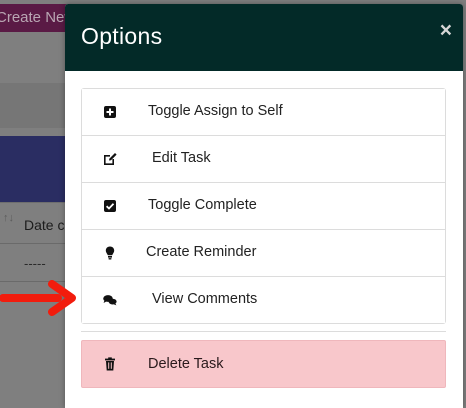  What do you see at coordinates (181, 158) in the screenshot?
I see `option-label: Edit Task` at bounding box center [181, 158].